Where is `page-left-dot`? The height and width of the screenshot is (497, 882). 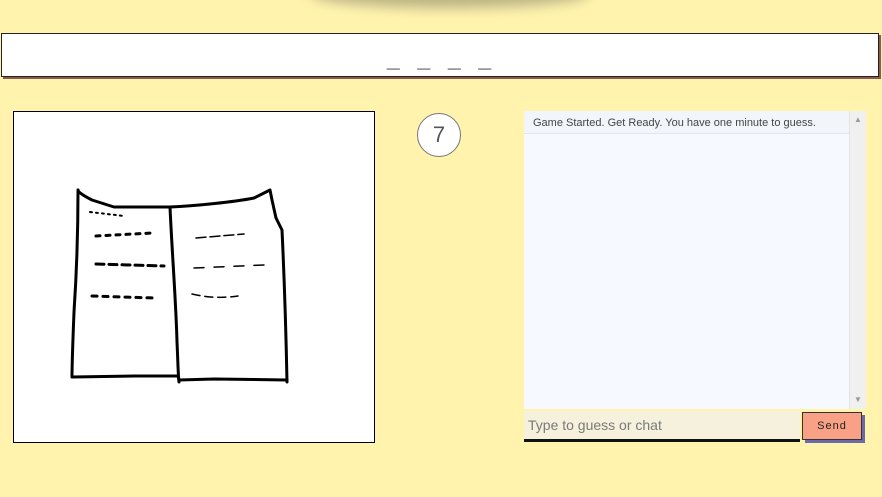 page-left-dot is located at coordinates (107, 214).